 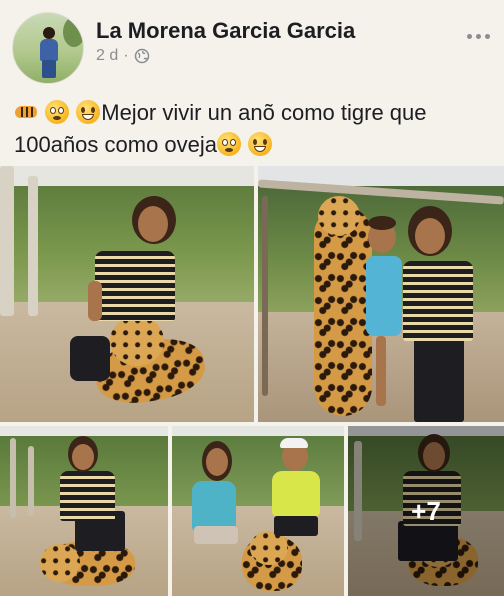 I want to click on more-photos-overlay: +7, so click(x=426, y=511).